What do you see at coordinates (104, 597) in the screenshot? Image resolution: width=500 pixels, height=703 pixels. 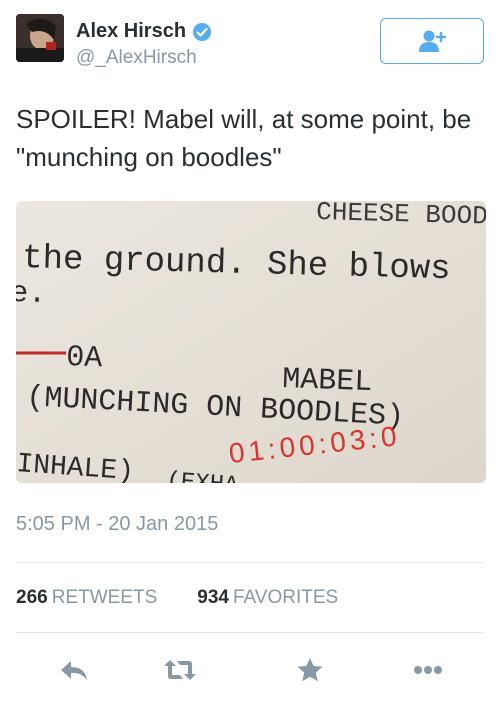 I see `retweets-label: RETWEETS` at bounding box center [104, 597].